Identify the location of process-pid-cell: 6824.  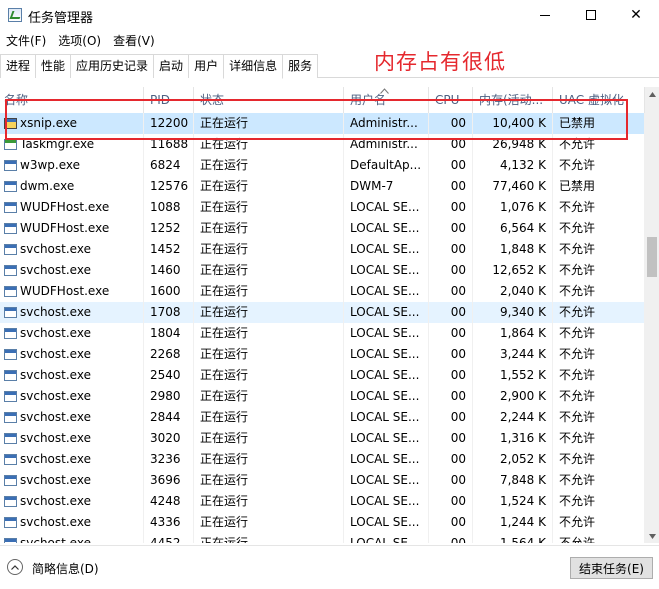
(169, 165).